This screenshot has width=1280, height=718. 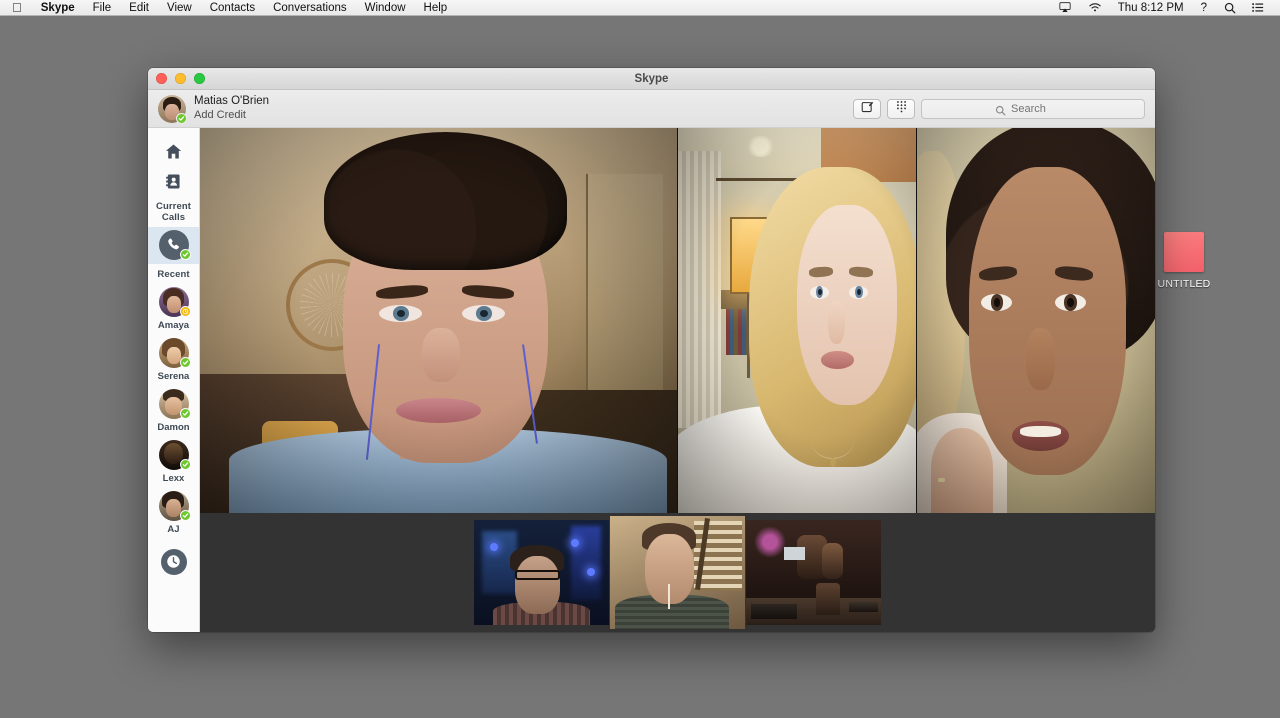 I want to click on close-button, so click(x=161, y=78).